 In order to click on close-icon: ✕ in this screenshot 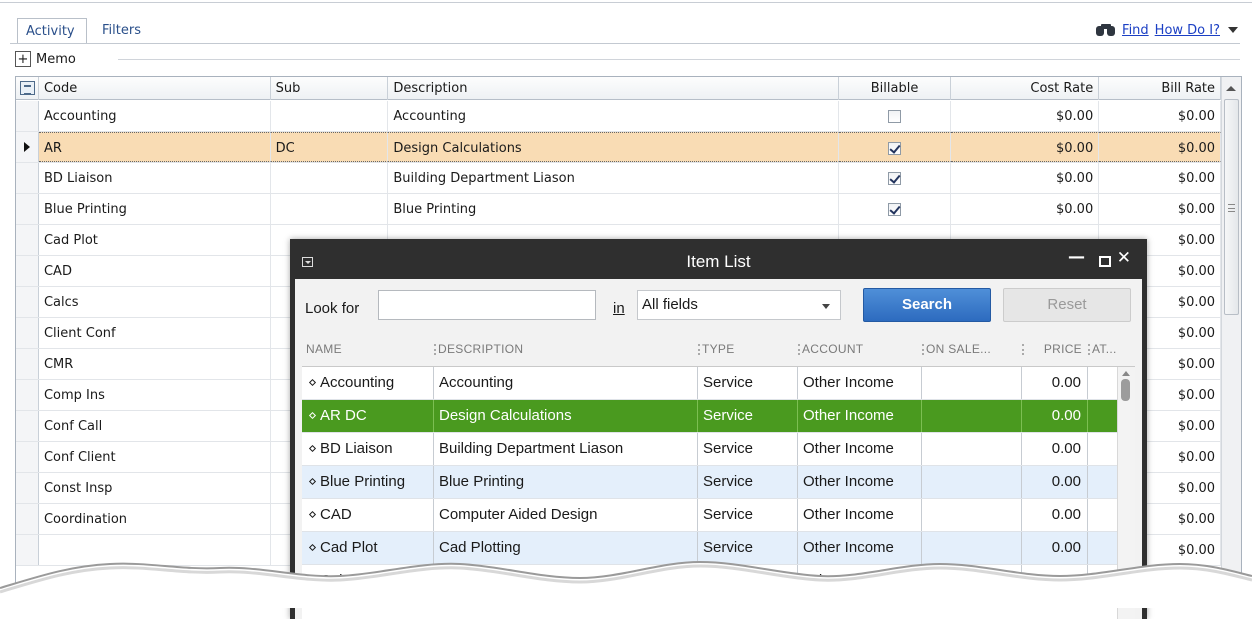, I will do `click(1124, 258)`.